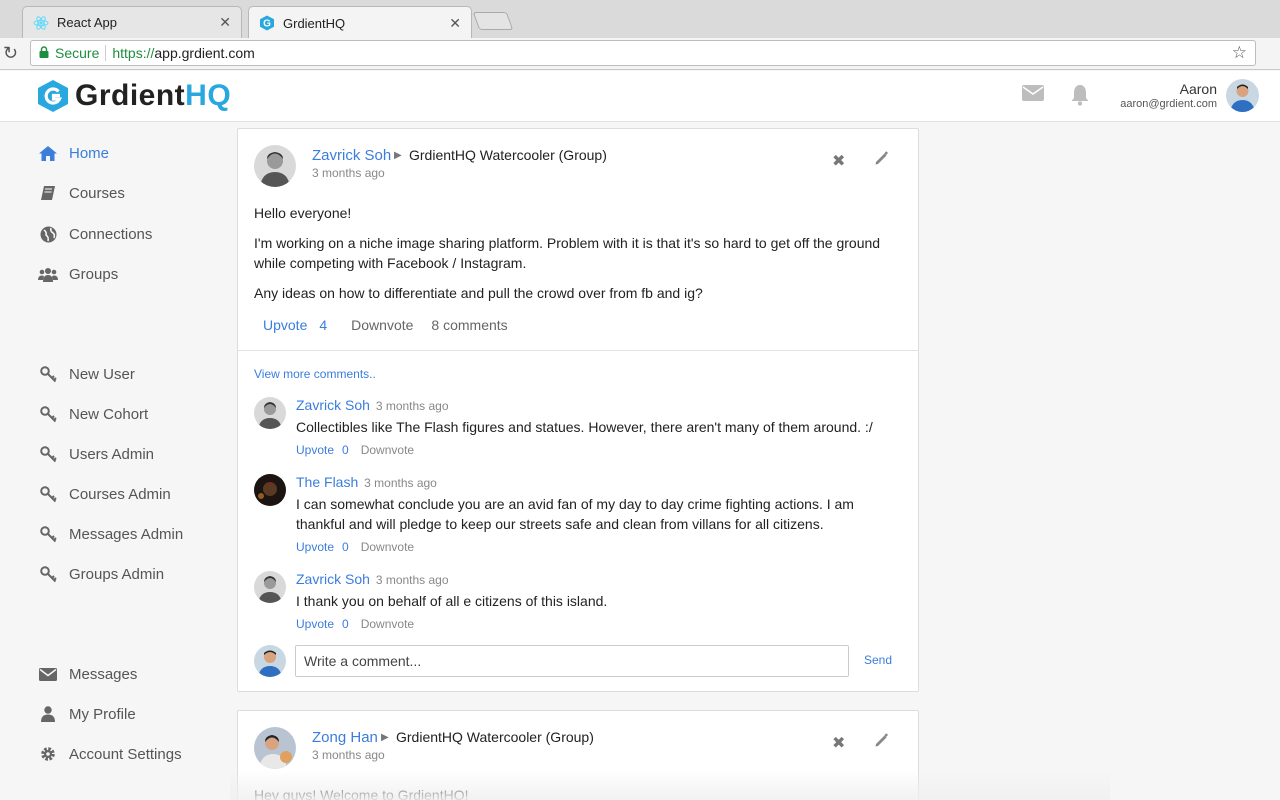  I want to click on bell-icon, so click(1080, 97).